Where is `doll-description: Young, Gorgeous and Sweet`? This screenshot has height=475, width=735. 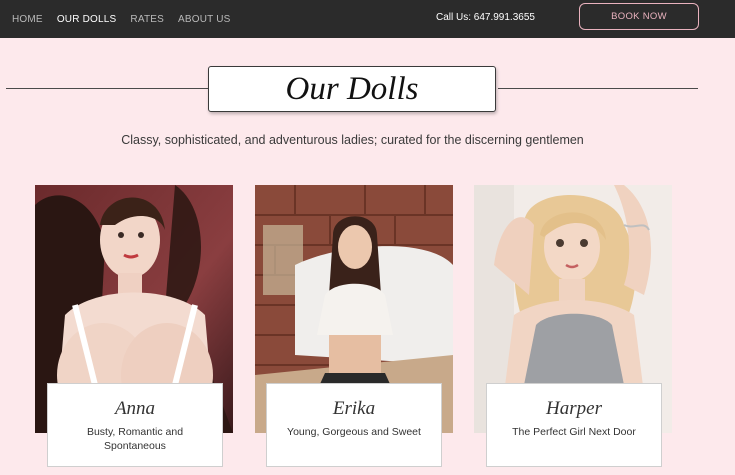
doll-description: Young, Gorgeous and Sweet is located at coordinates (354, 432).